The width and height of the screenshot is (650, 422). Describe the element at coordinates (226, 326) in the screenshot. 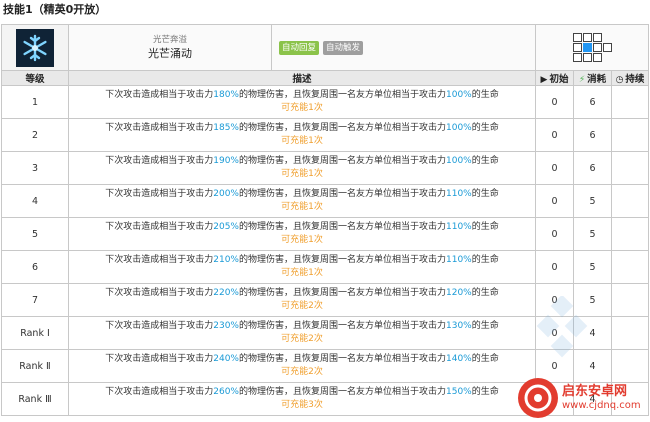

I see `atk-percent: 230%` at that location.